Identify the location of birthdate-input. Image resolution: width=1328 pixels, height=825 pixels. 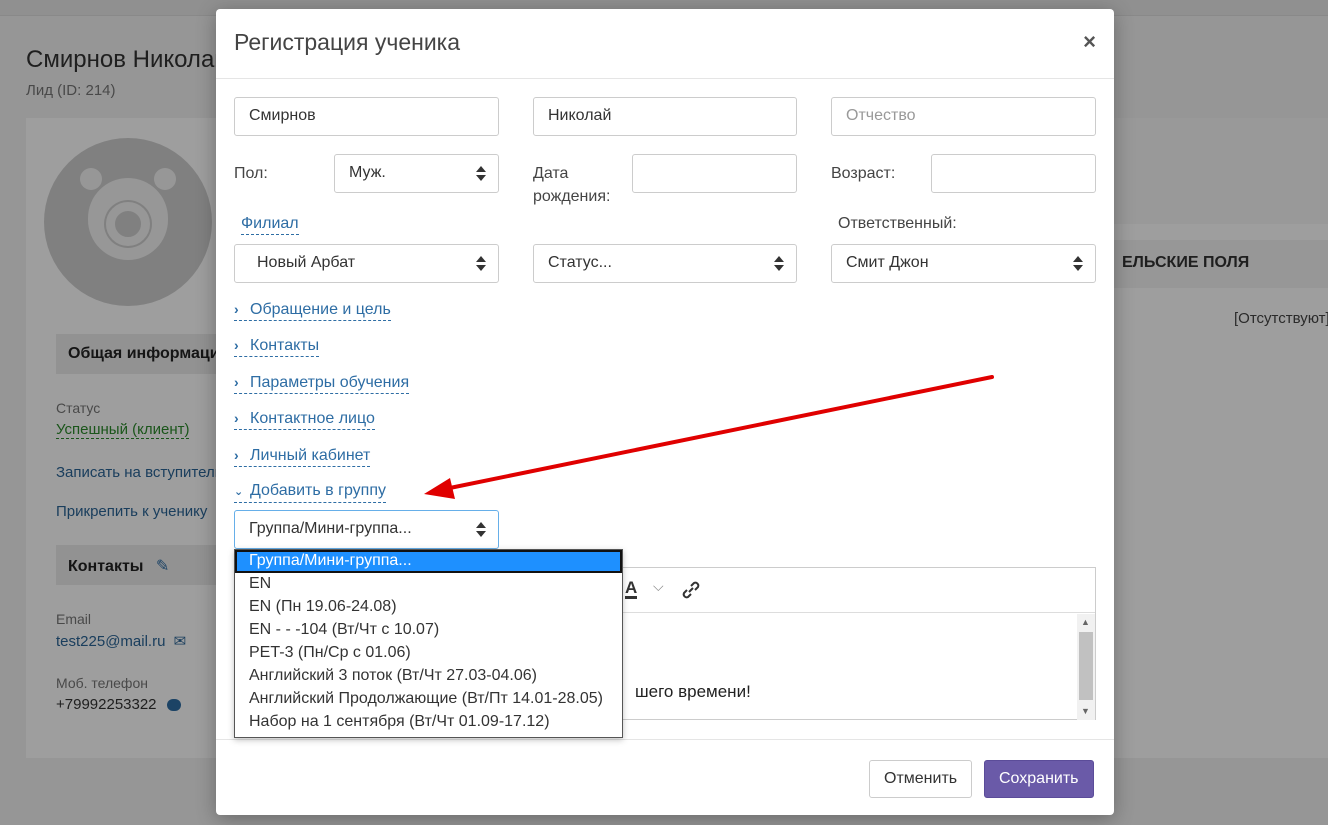
(714, 173).